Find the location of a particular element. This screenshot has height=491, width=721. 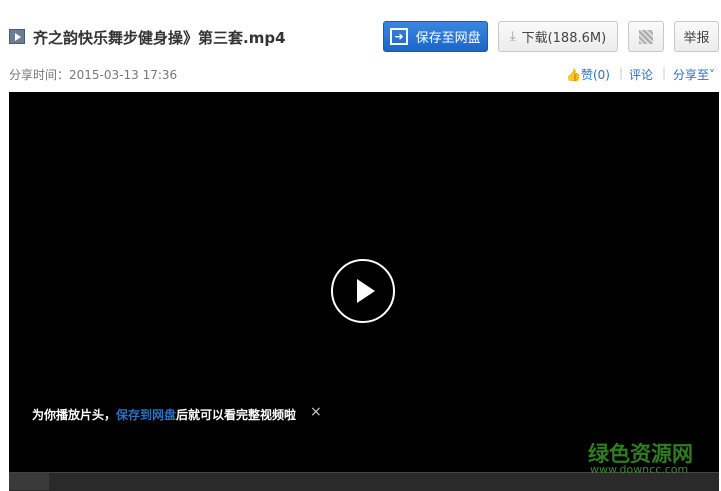

save-icon: ➜ is located at coordinates (399, 36).